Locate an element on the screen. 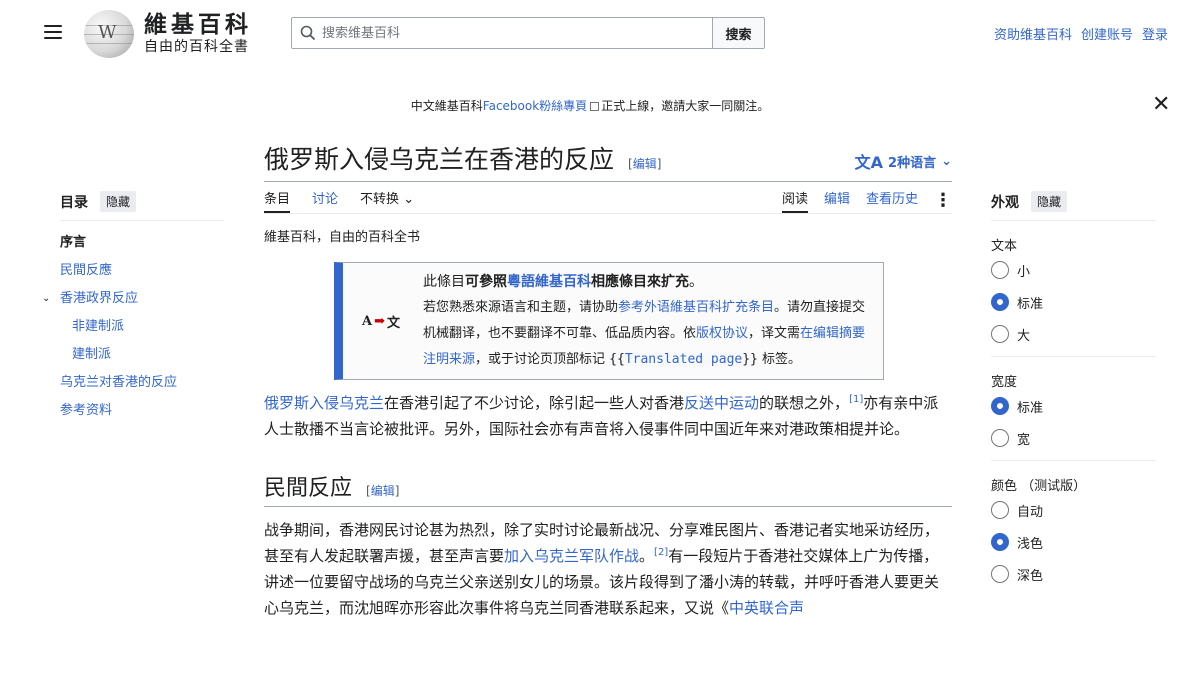 Image resolution: width=1200 pixels, height=675 pixels. external-link-icon is located at coordinates (595, 106).